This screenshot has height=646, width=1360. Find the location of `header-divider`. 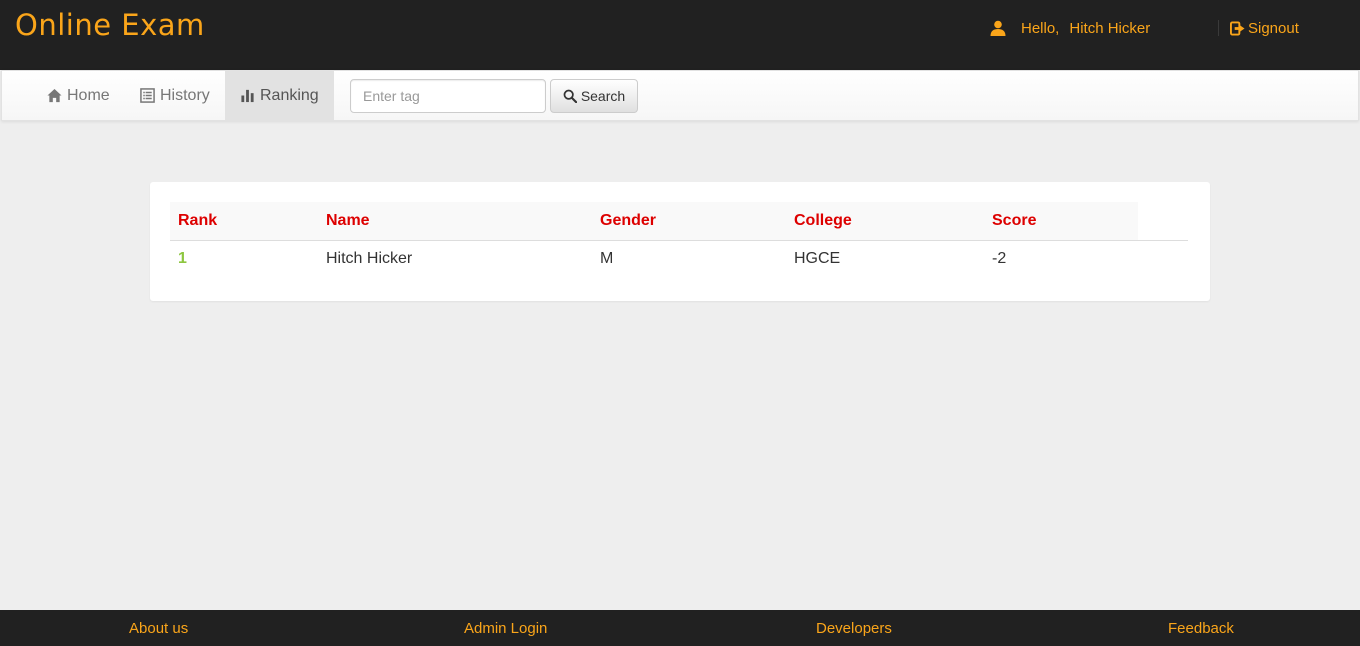

header-divider is located at coordinates (1218, 28).